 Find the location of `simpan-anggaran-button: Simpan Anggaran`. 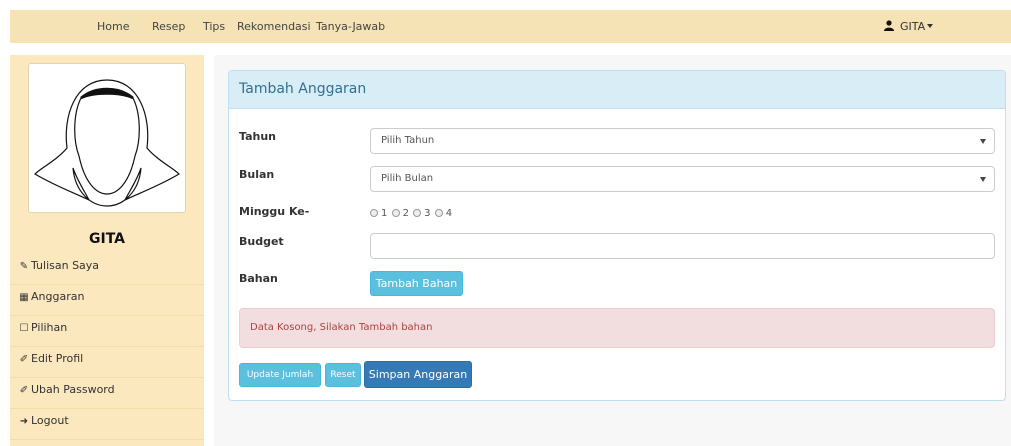

simpan-anggaran-button: Simpan Anggaran is located at coordinates (418, 374).